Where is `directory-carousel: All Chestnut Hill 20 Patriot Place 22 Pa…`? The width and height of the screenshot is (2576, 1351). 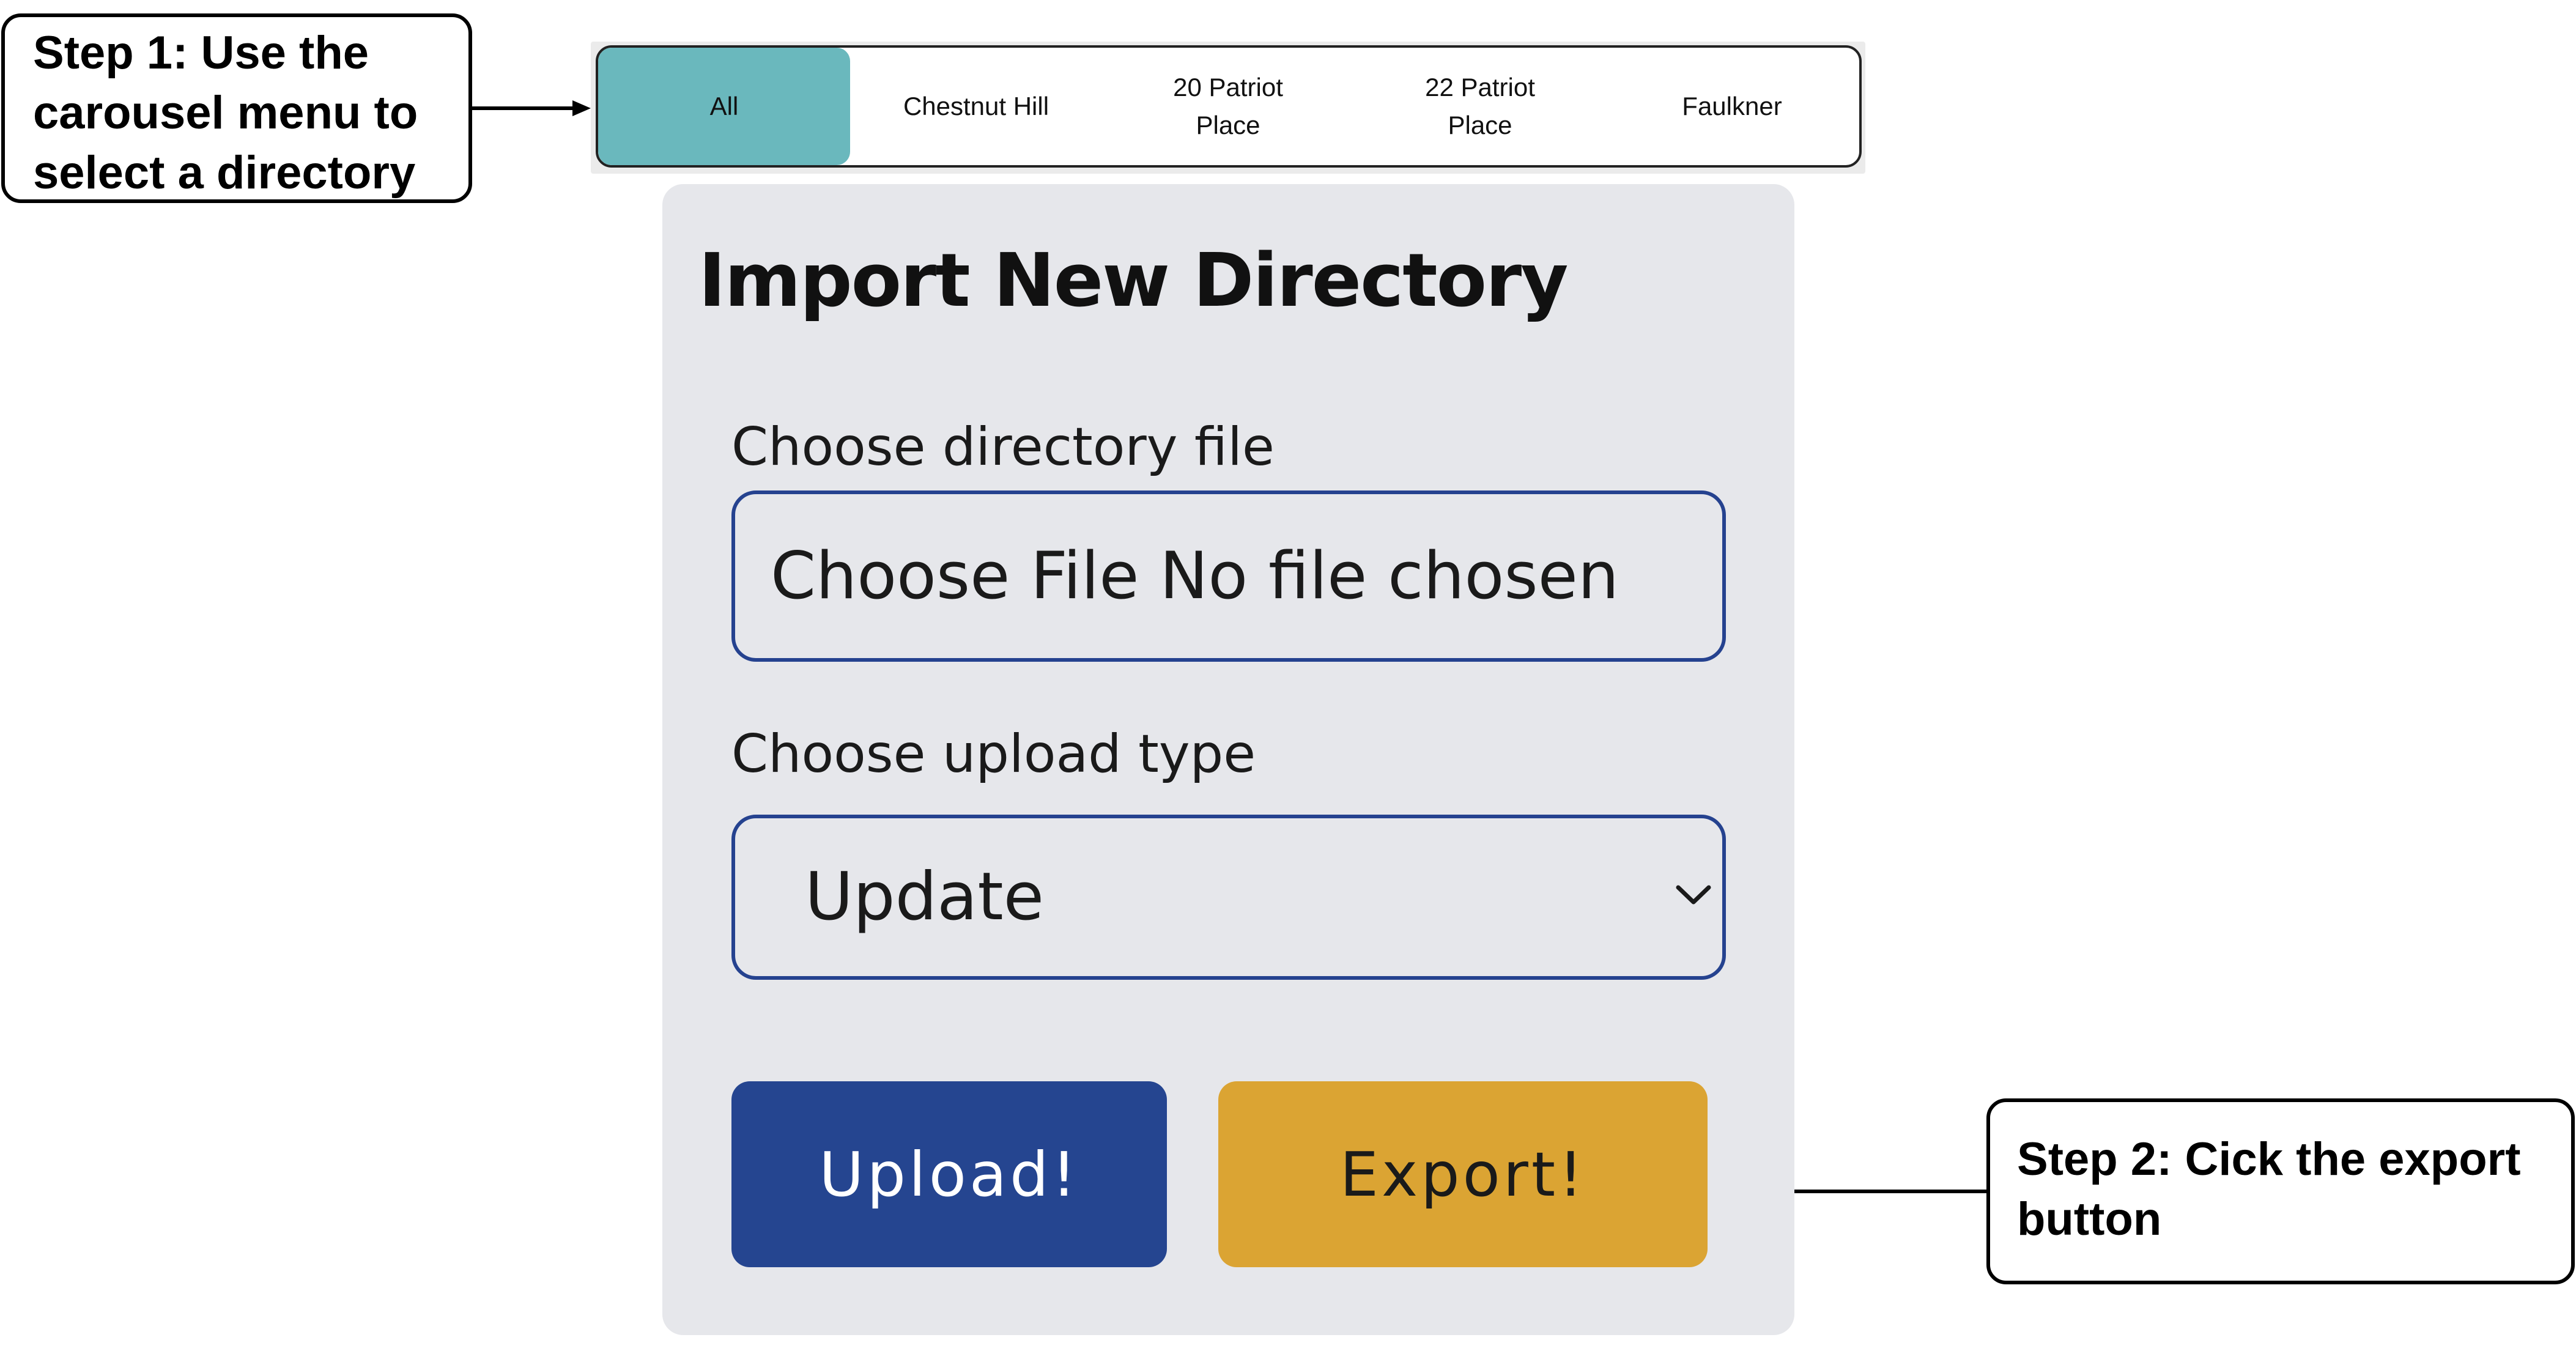 directory-carousel: All Chestnut Hill 20 Patriot Place 22 Pa… is located at coordinates (1229, 106).